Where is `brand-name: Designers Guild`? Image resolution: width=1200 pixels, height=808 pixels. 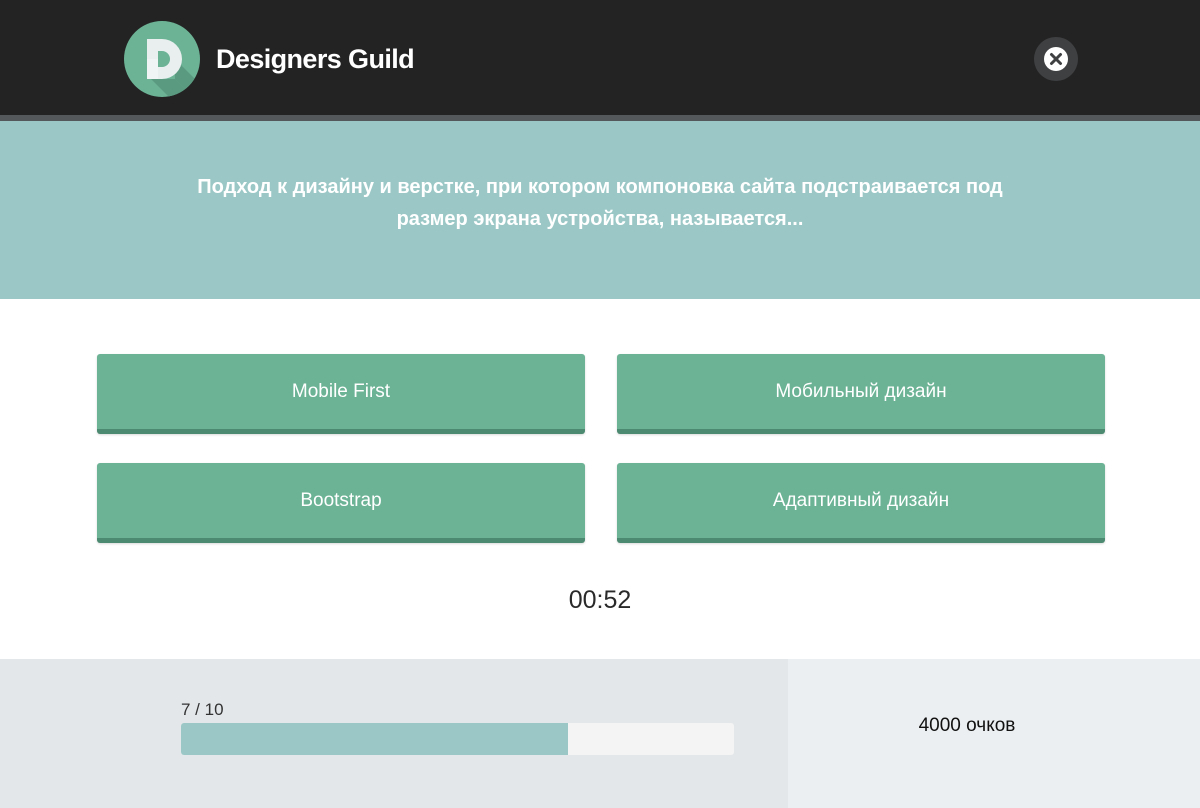
brand-name: Designers Guild is located at coordinates (315, 59).